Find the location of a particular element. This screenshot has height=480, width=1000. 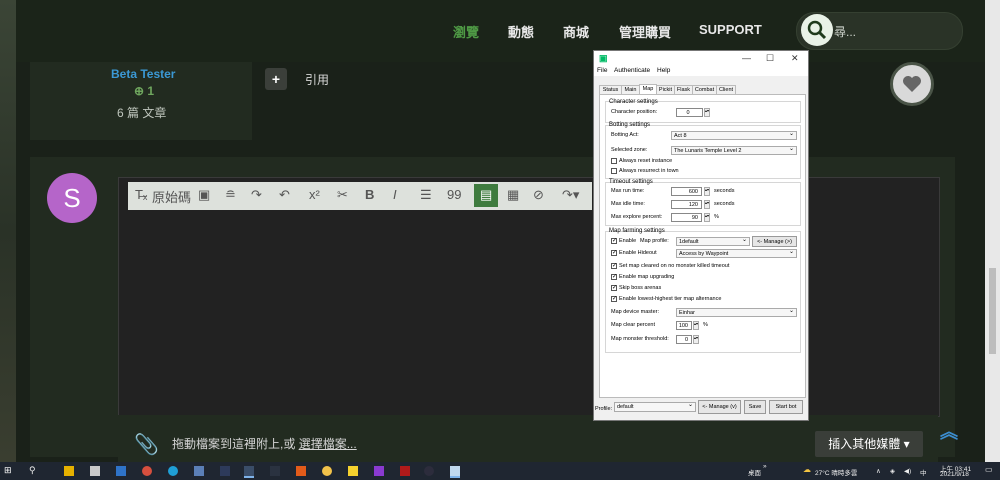

like-button is located at coordinates (912, 84).